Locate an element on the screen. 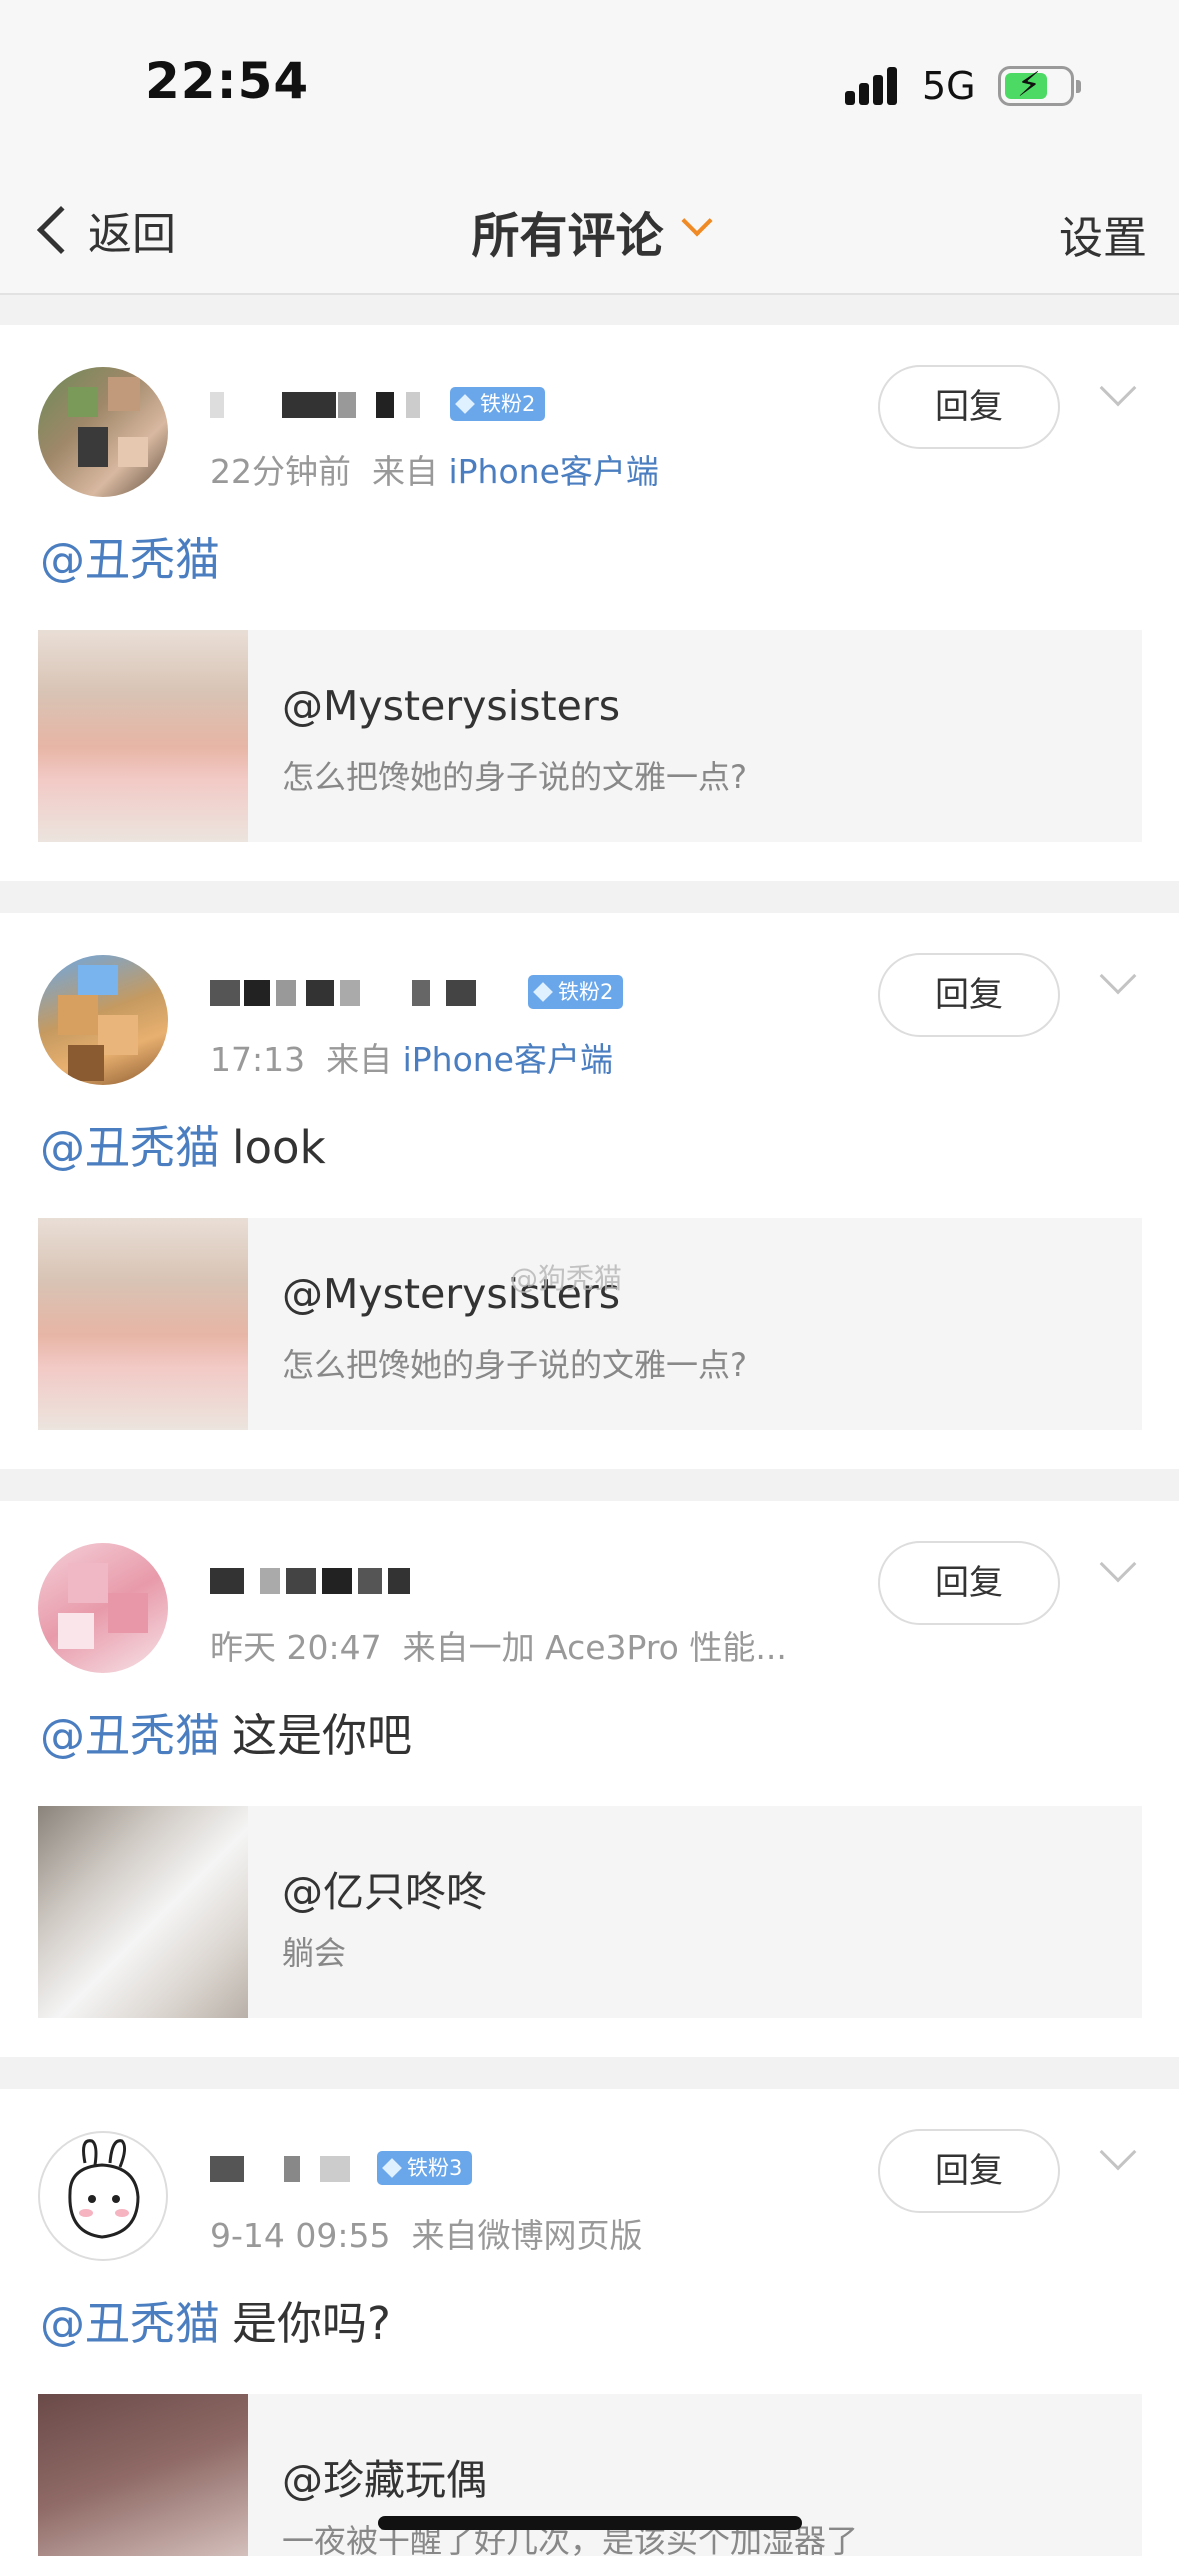  comment-text: @丑秃猫 is located at coordinates (136, 555).